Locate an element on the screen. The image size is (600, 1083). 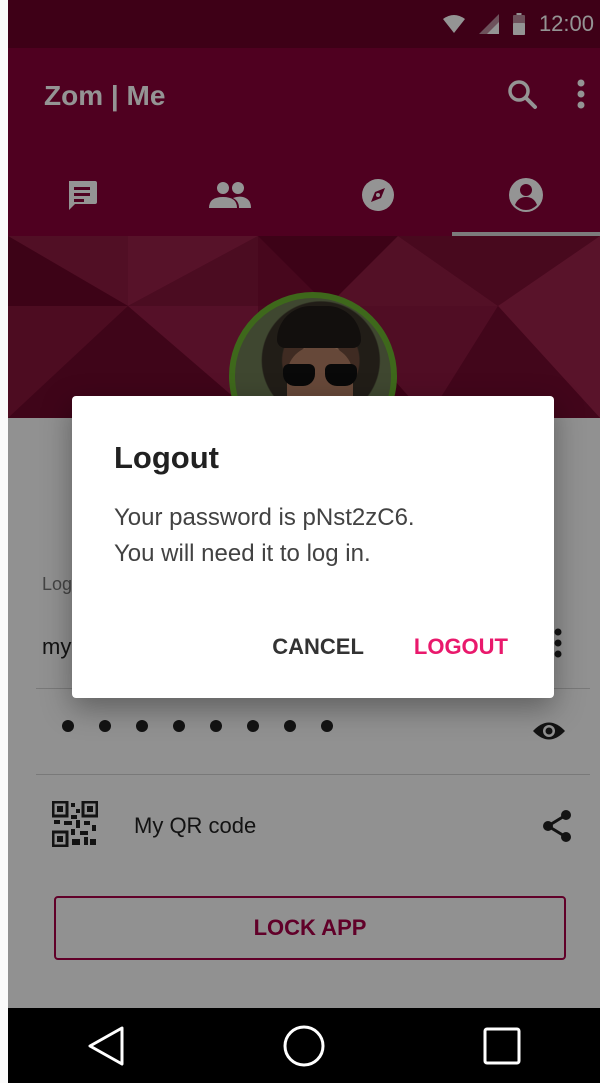
cancel-button: CANCEL is located at coordinates (318, 647).